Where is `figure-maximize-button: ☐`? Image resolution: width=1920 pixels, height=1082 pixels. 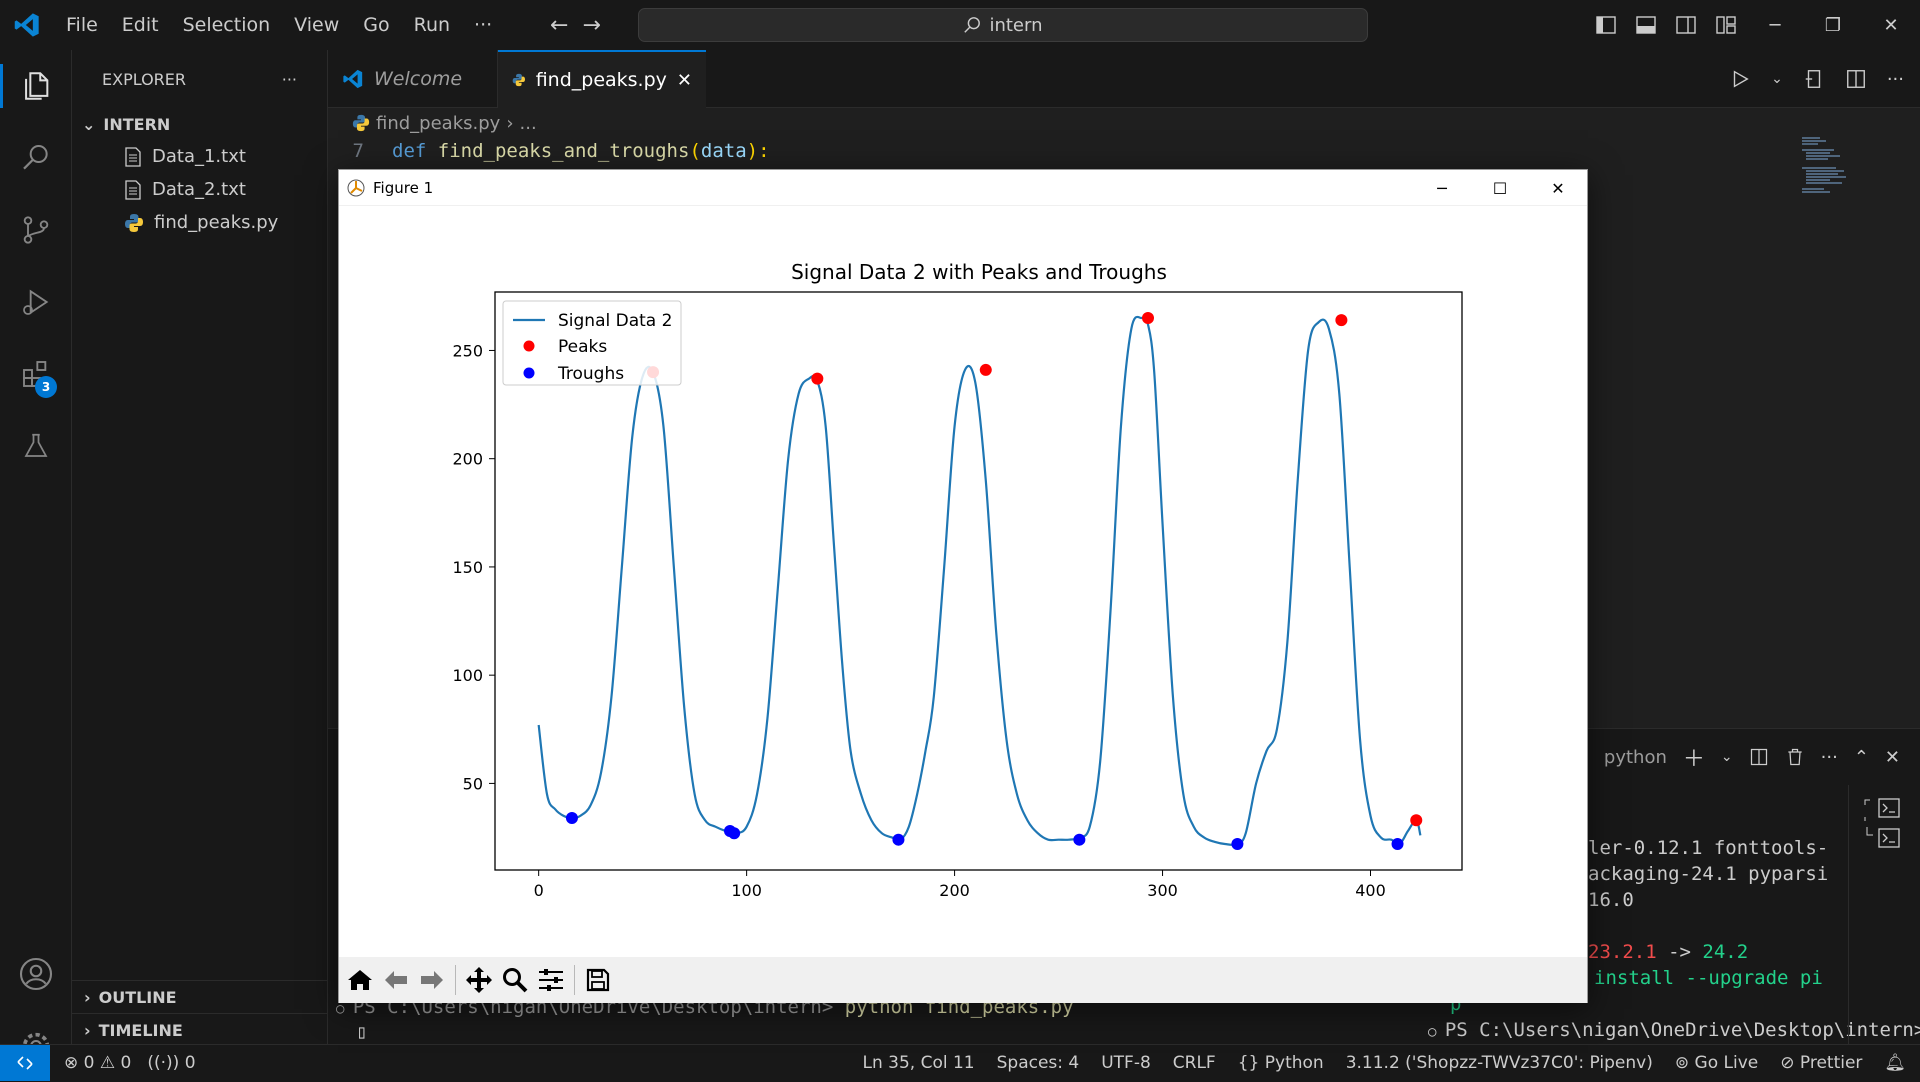
figure-maximize-button: ☐ is located at coordinates (1500, 188).